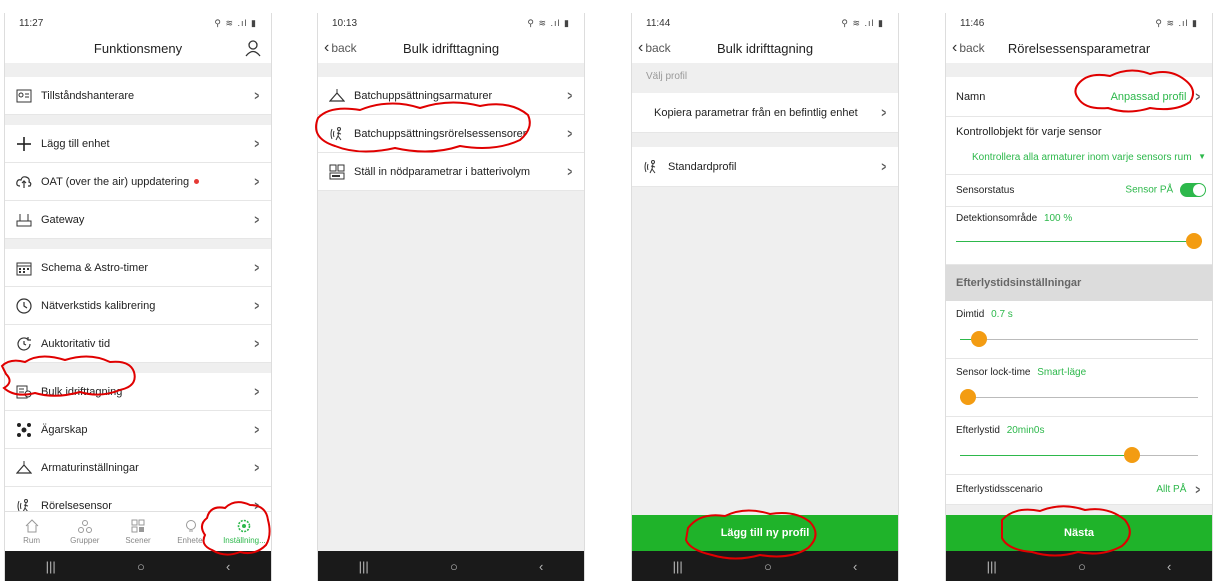  I want to click on tab-scener: Scener, so click(137, 531).